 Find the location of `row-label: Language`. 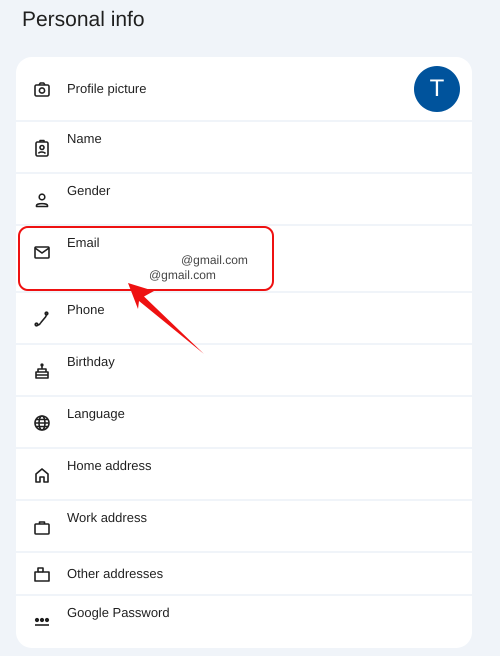

row-label: Language is located at coordinates (96, 414).